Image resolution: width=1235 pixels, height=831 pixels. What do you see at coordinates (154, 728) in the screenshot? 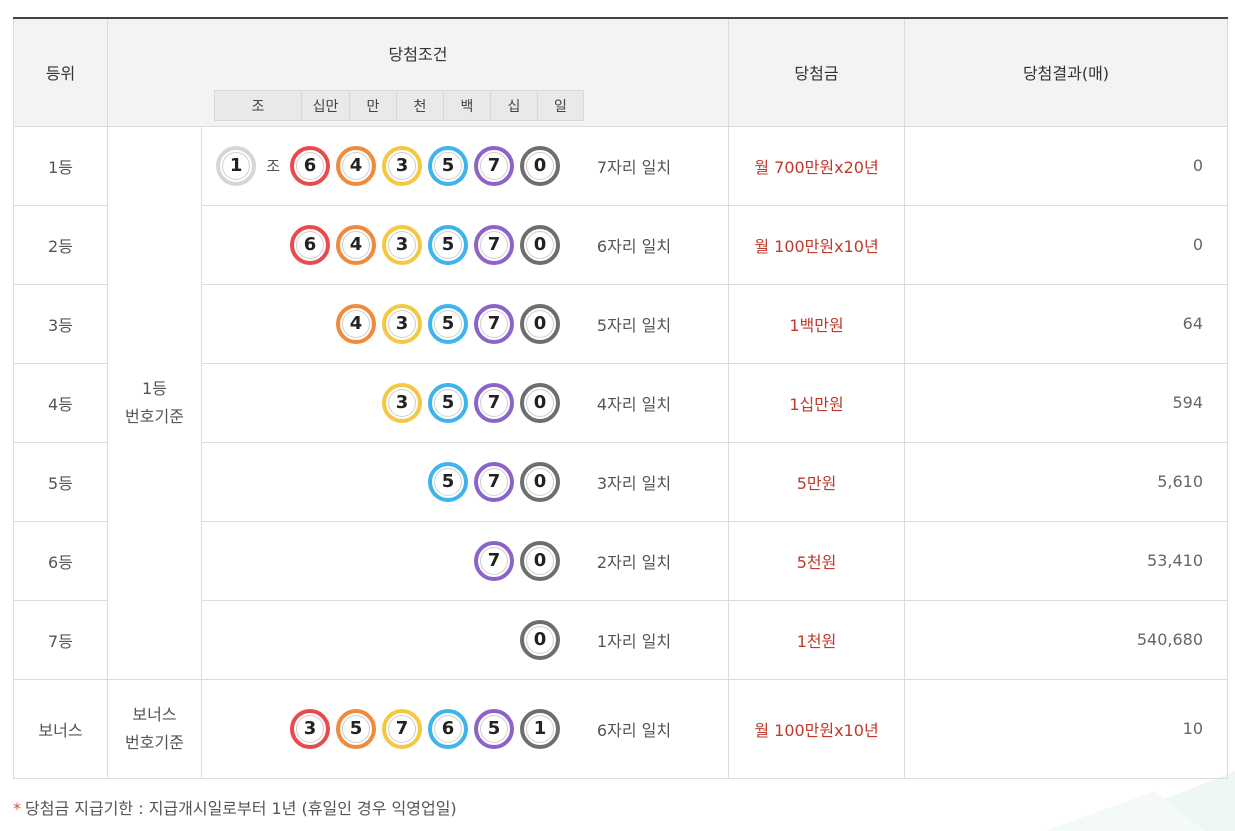
I see `bonus-basis-cell: 보너스 번호기준` at bounding box center [154, 728].